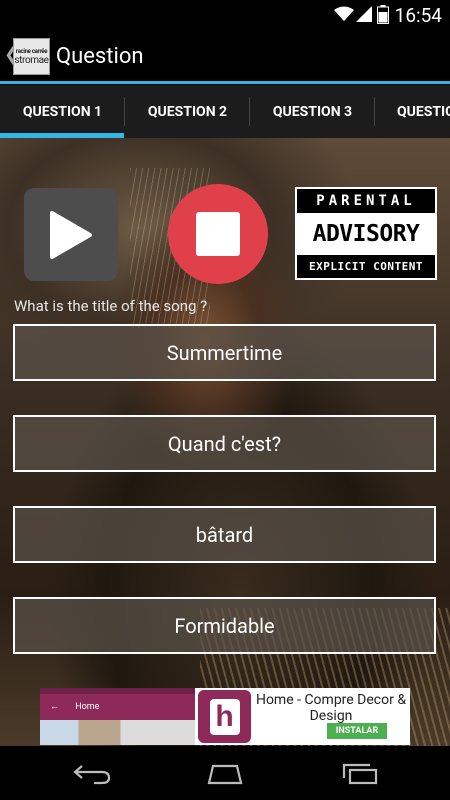  I want to click on answer-button-2: Quand c'est?, so click(224, 443).